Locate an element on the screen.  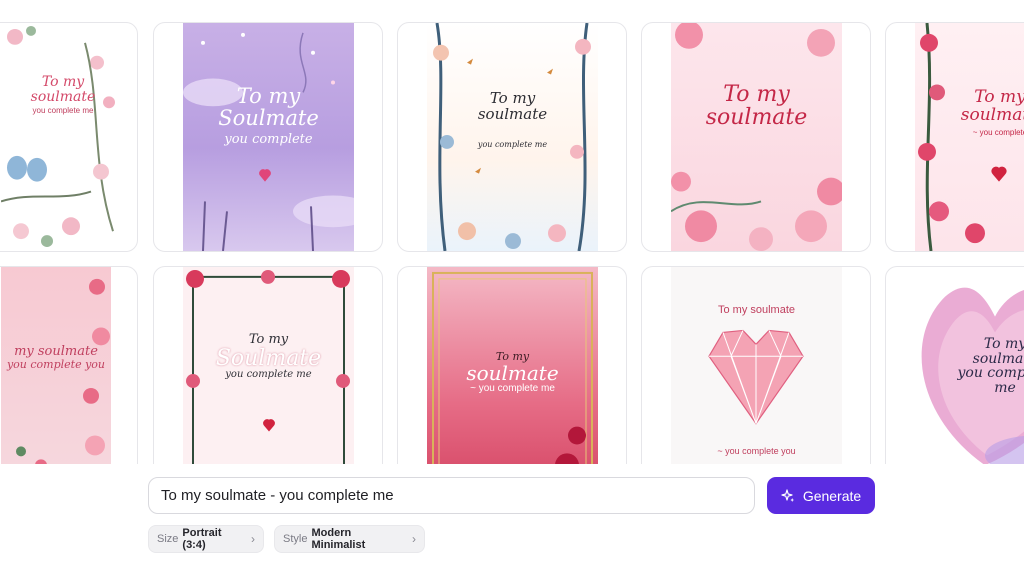
card-artwork: my soulmate you complete you is located at coordinates (56, 365).